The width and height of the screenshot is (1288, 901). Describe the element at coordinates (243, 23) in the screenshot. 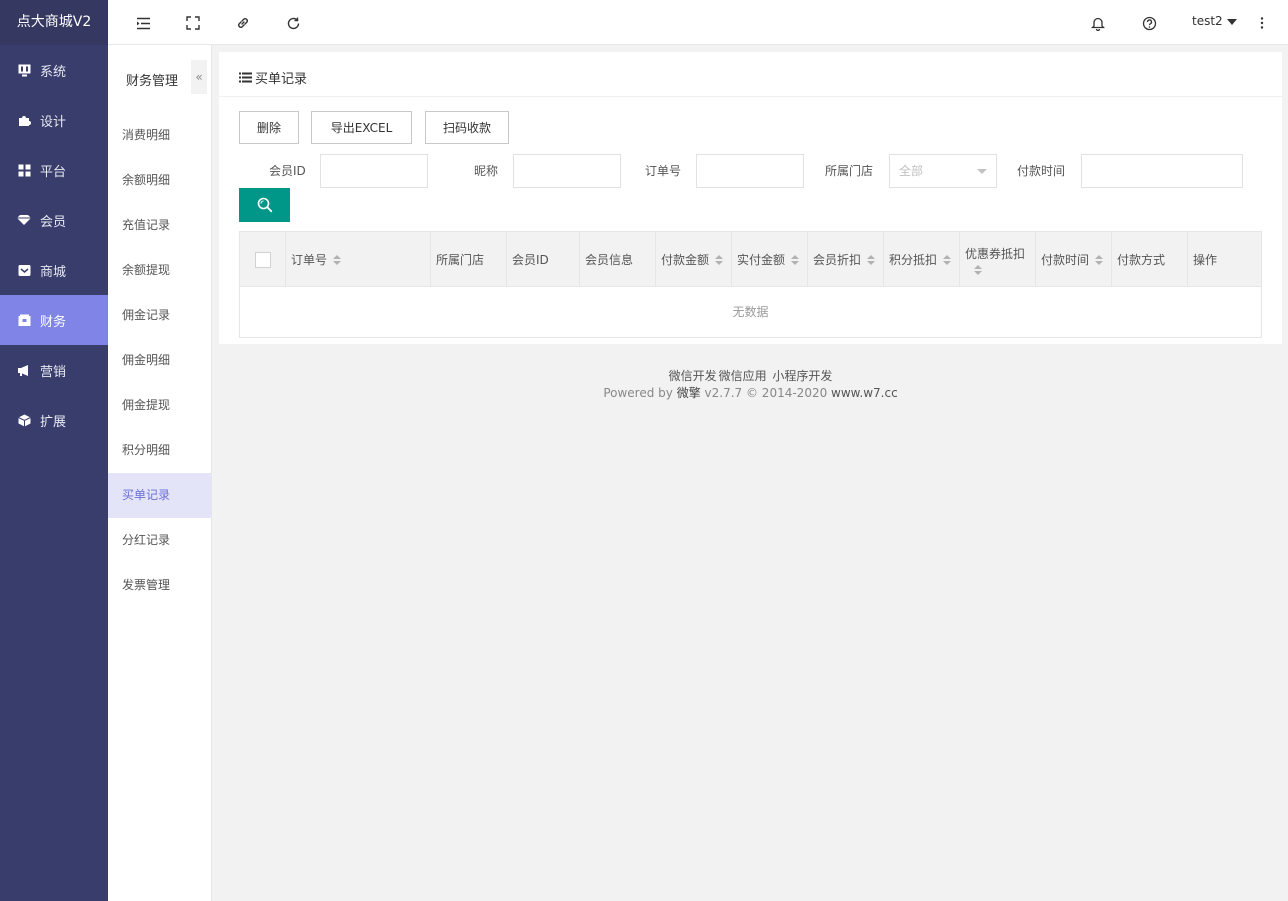

I see `link-icon` at that location.